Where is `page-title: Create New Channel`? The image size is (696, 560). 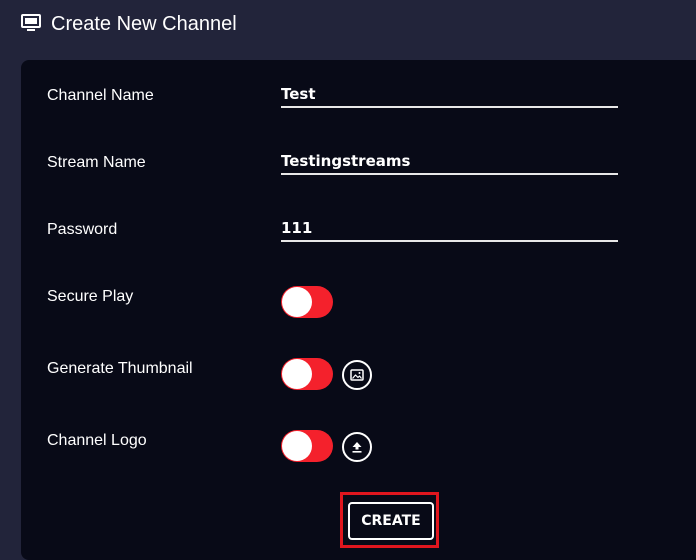
page-title: Create New Channel is located at coordinates (144, 24).